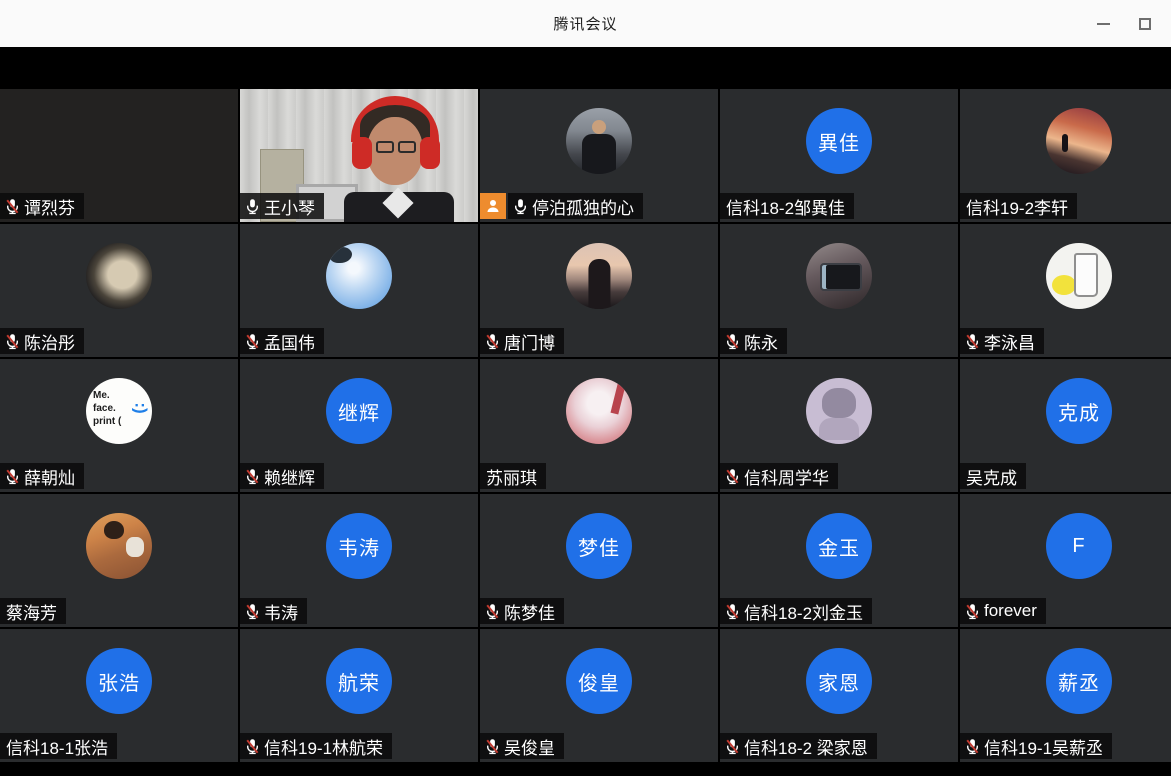  Describe the element at coordinates (839, 143) in the screenshot. I see `avatar-initials: 異佳` at that location.